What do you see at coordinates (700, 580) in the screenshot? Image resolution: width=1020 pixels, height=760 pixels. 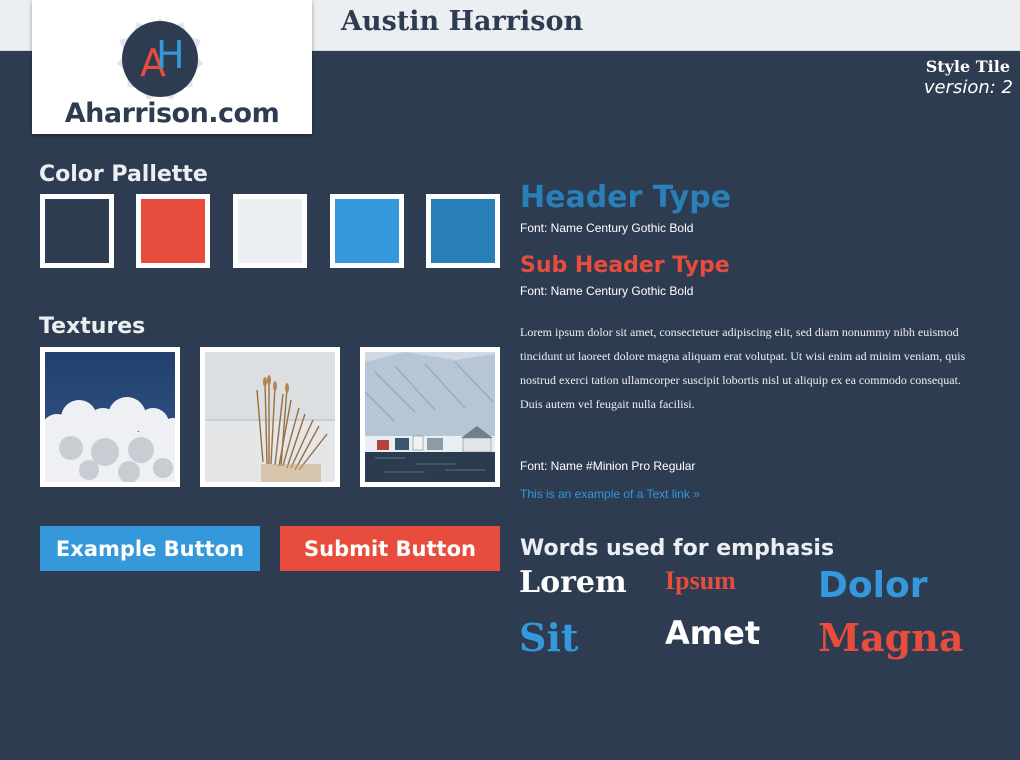 I see `emphasis-word-ipsum: Ipsum` at bounding box center [700, 580].